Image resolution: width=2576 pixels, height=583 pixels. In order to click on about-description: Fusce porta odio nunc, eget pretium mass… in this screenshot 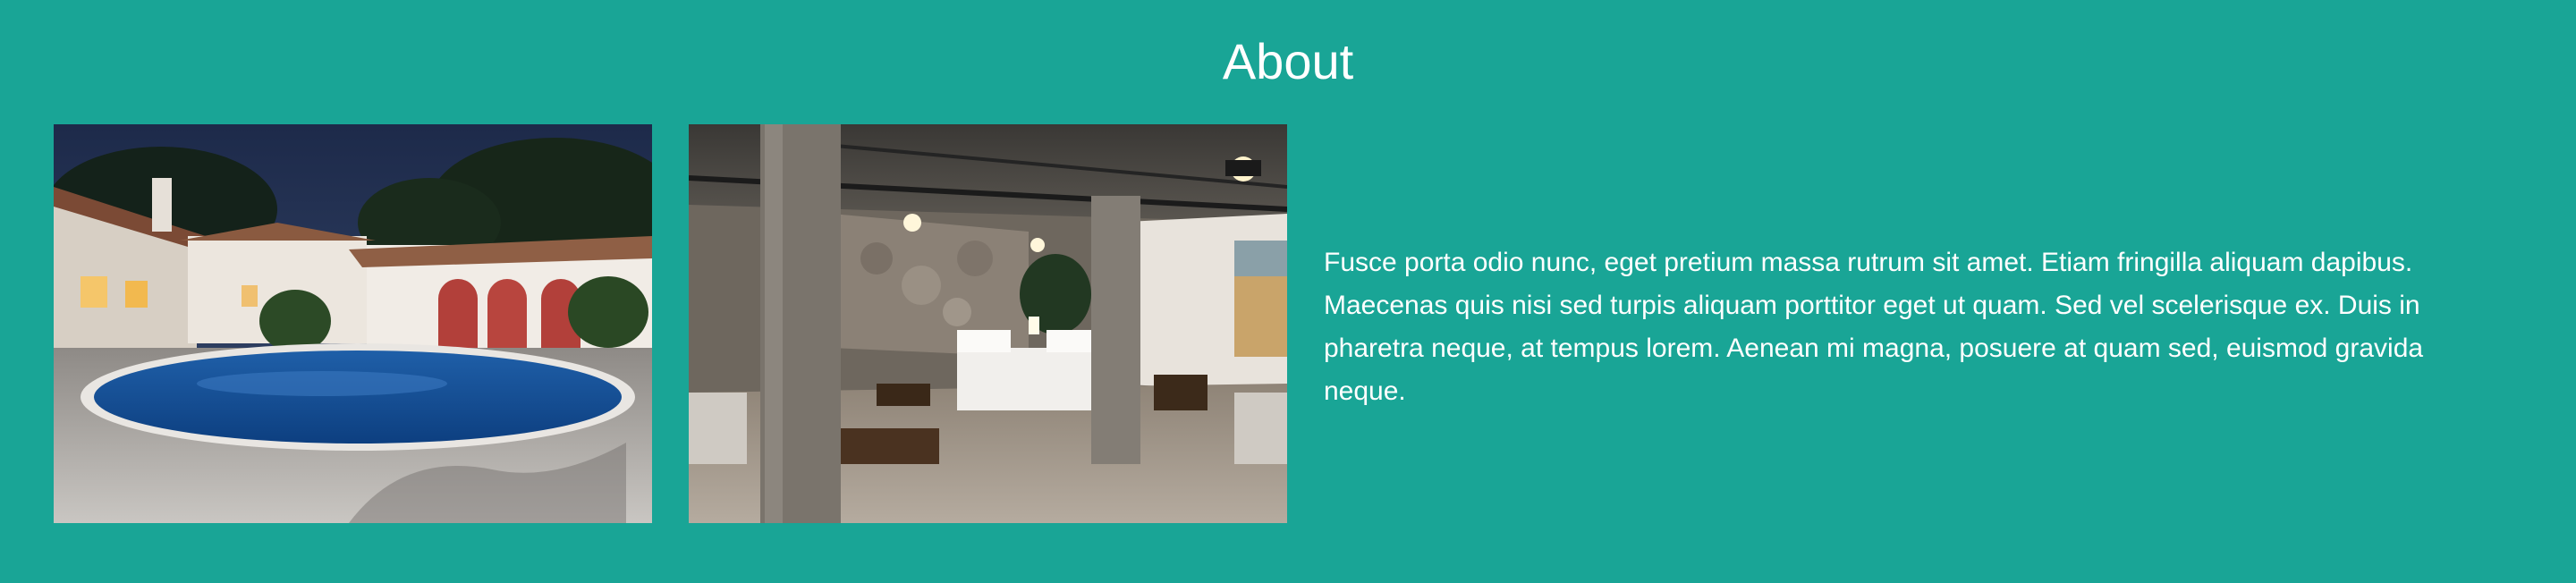, I will do `click(1874, 327)`.